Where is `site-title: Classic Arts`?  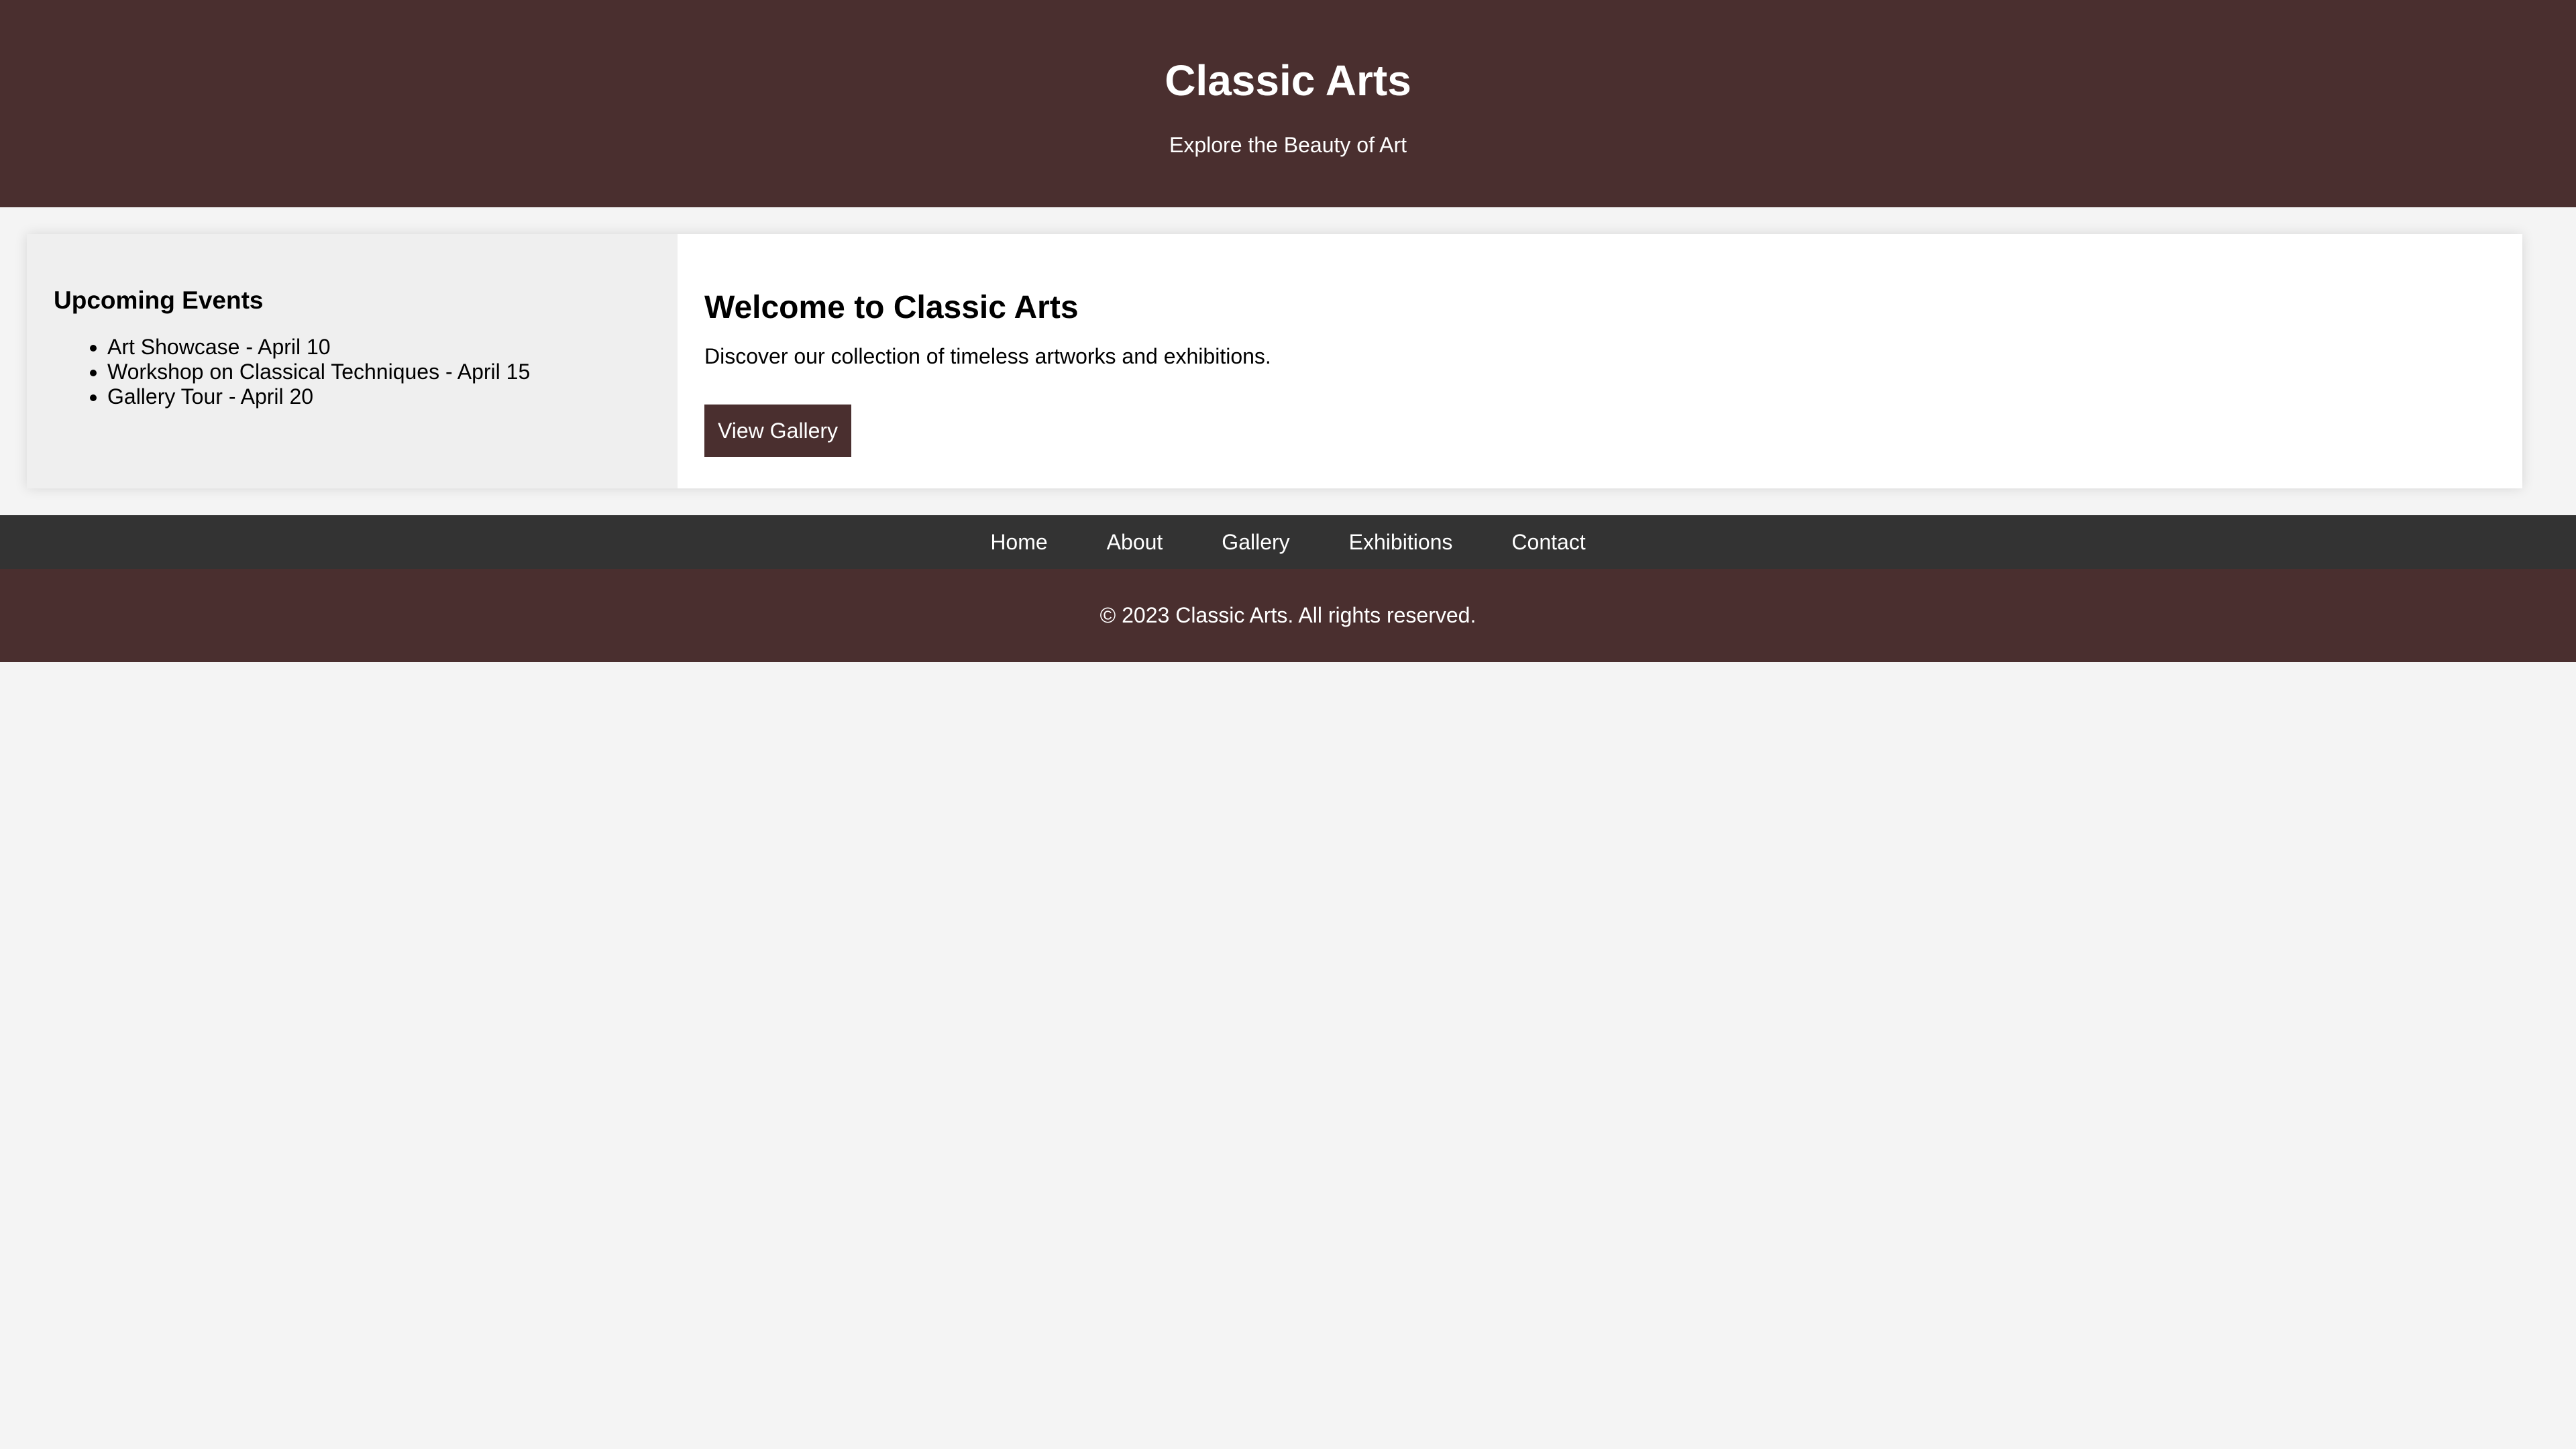
site-title: Classic Arts is located at coordinates (1288, 80).